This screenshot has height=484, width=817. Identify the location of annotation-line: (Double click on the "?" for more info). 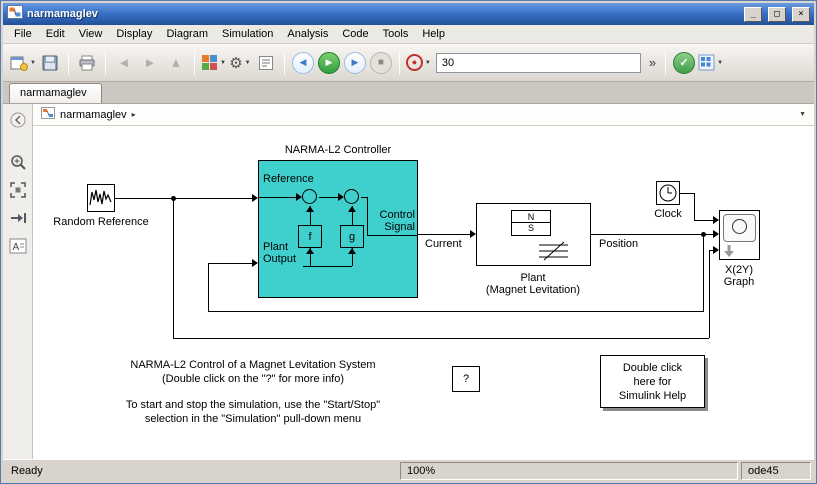
(253, 379).